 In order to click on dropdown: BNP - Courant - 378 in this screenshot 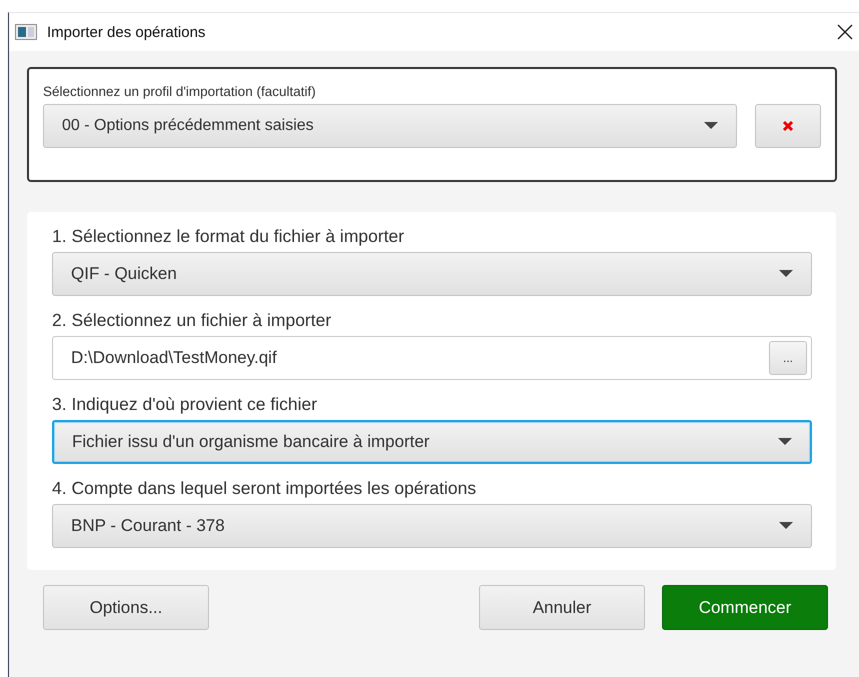, I will do `click(432, 526)`.